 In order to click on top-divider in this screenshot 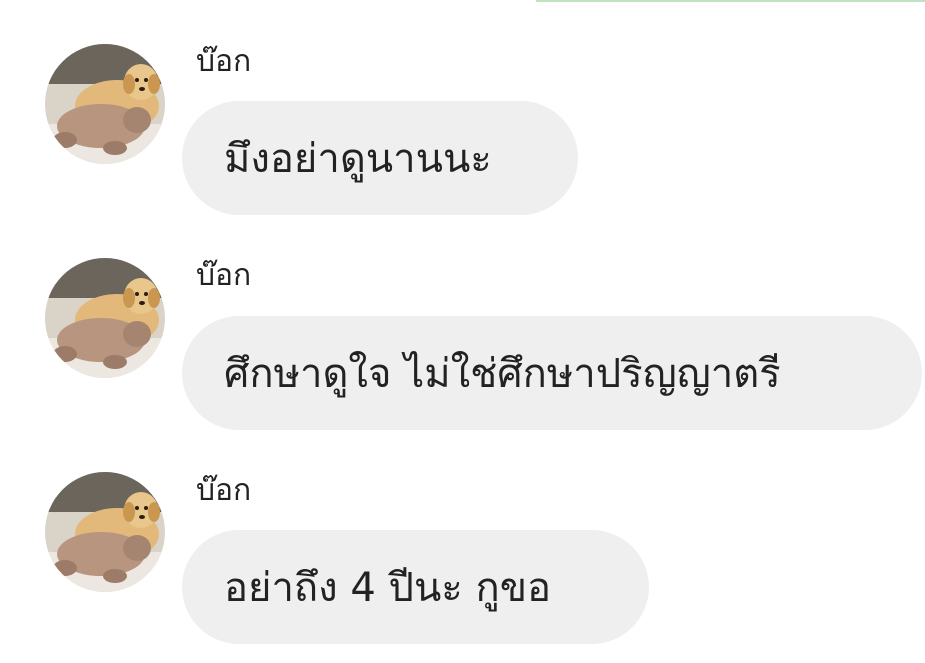, I will do `click(730, 1)`.